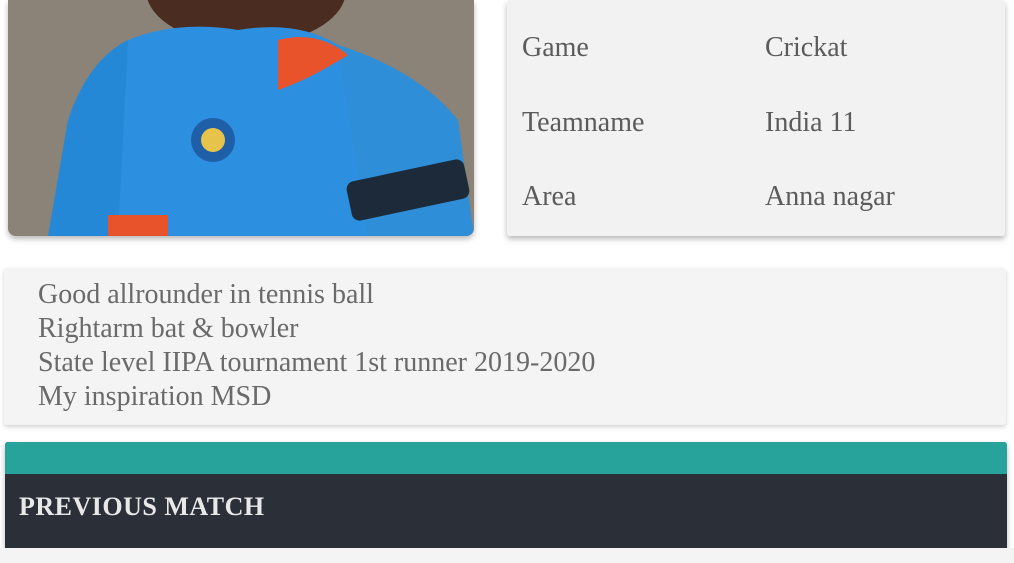  I want to click on info-label: Teamname, so click(583, 122).